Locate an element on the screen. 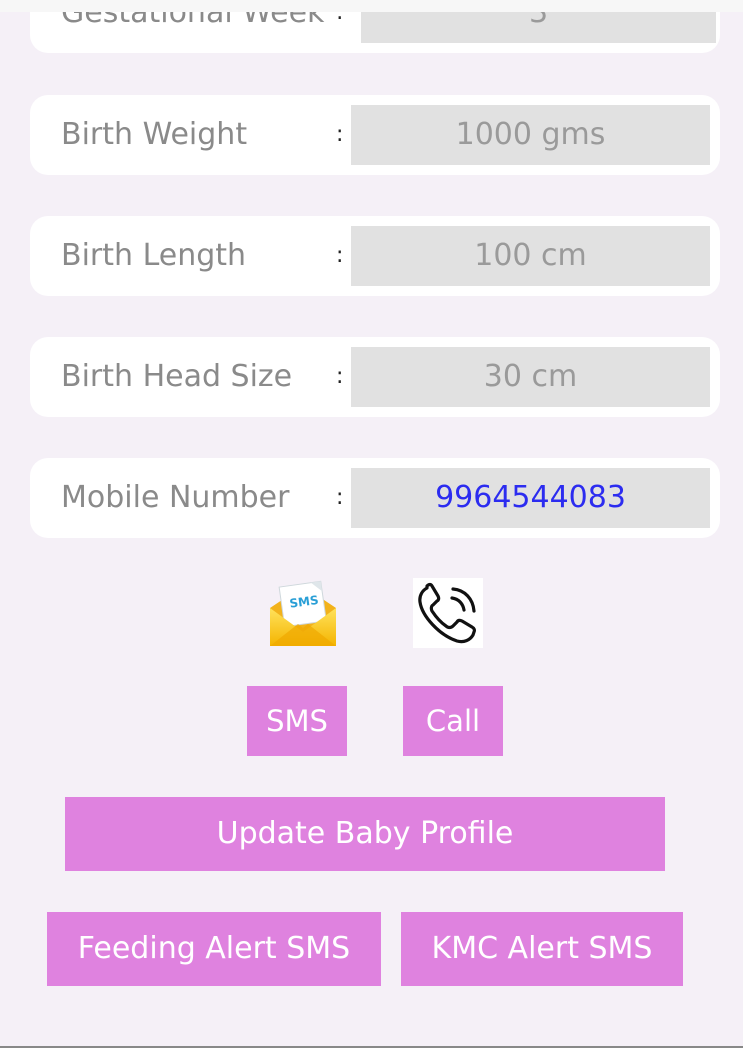 The width and height of the screenshot is (743, 1048). birth-weight-row: Birth Weight : 1000 gms is located at coordinates (375, 135).